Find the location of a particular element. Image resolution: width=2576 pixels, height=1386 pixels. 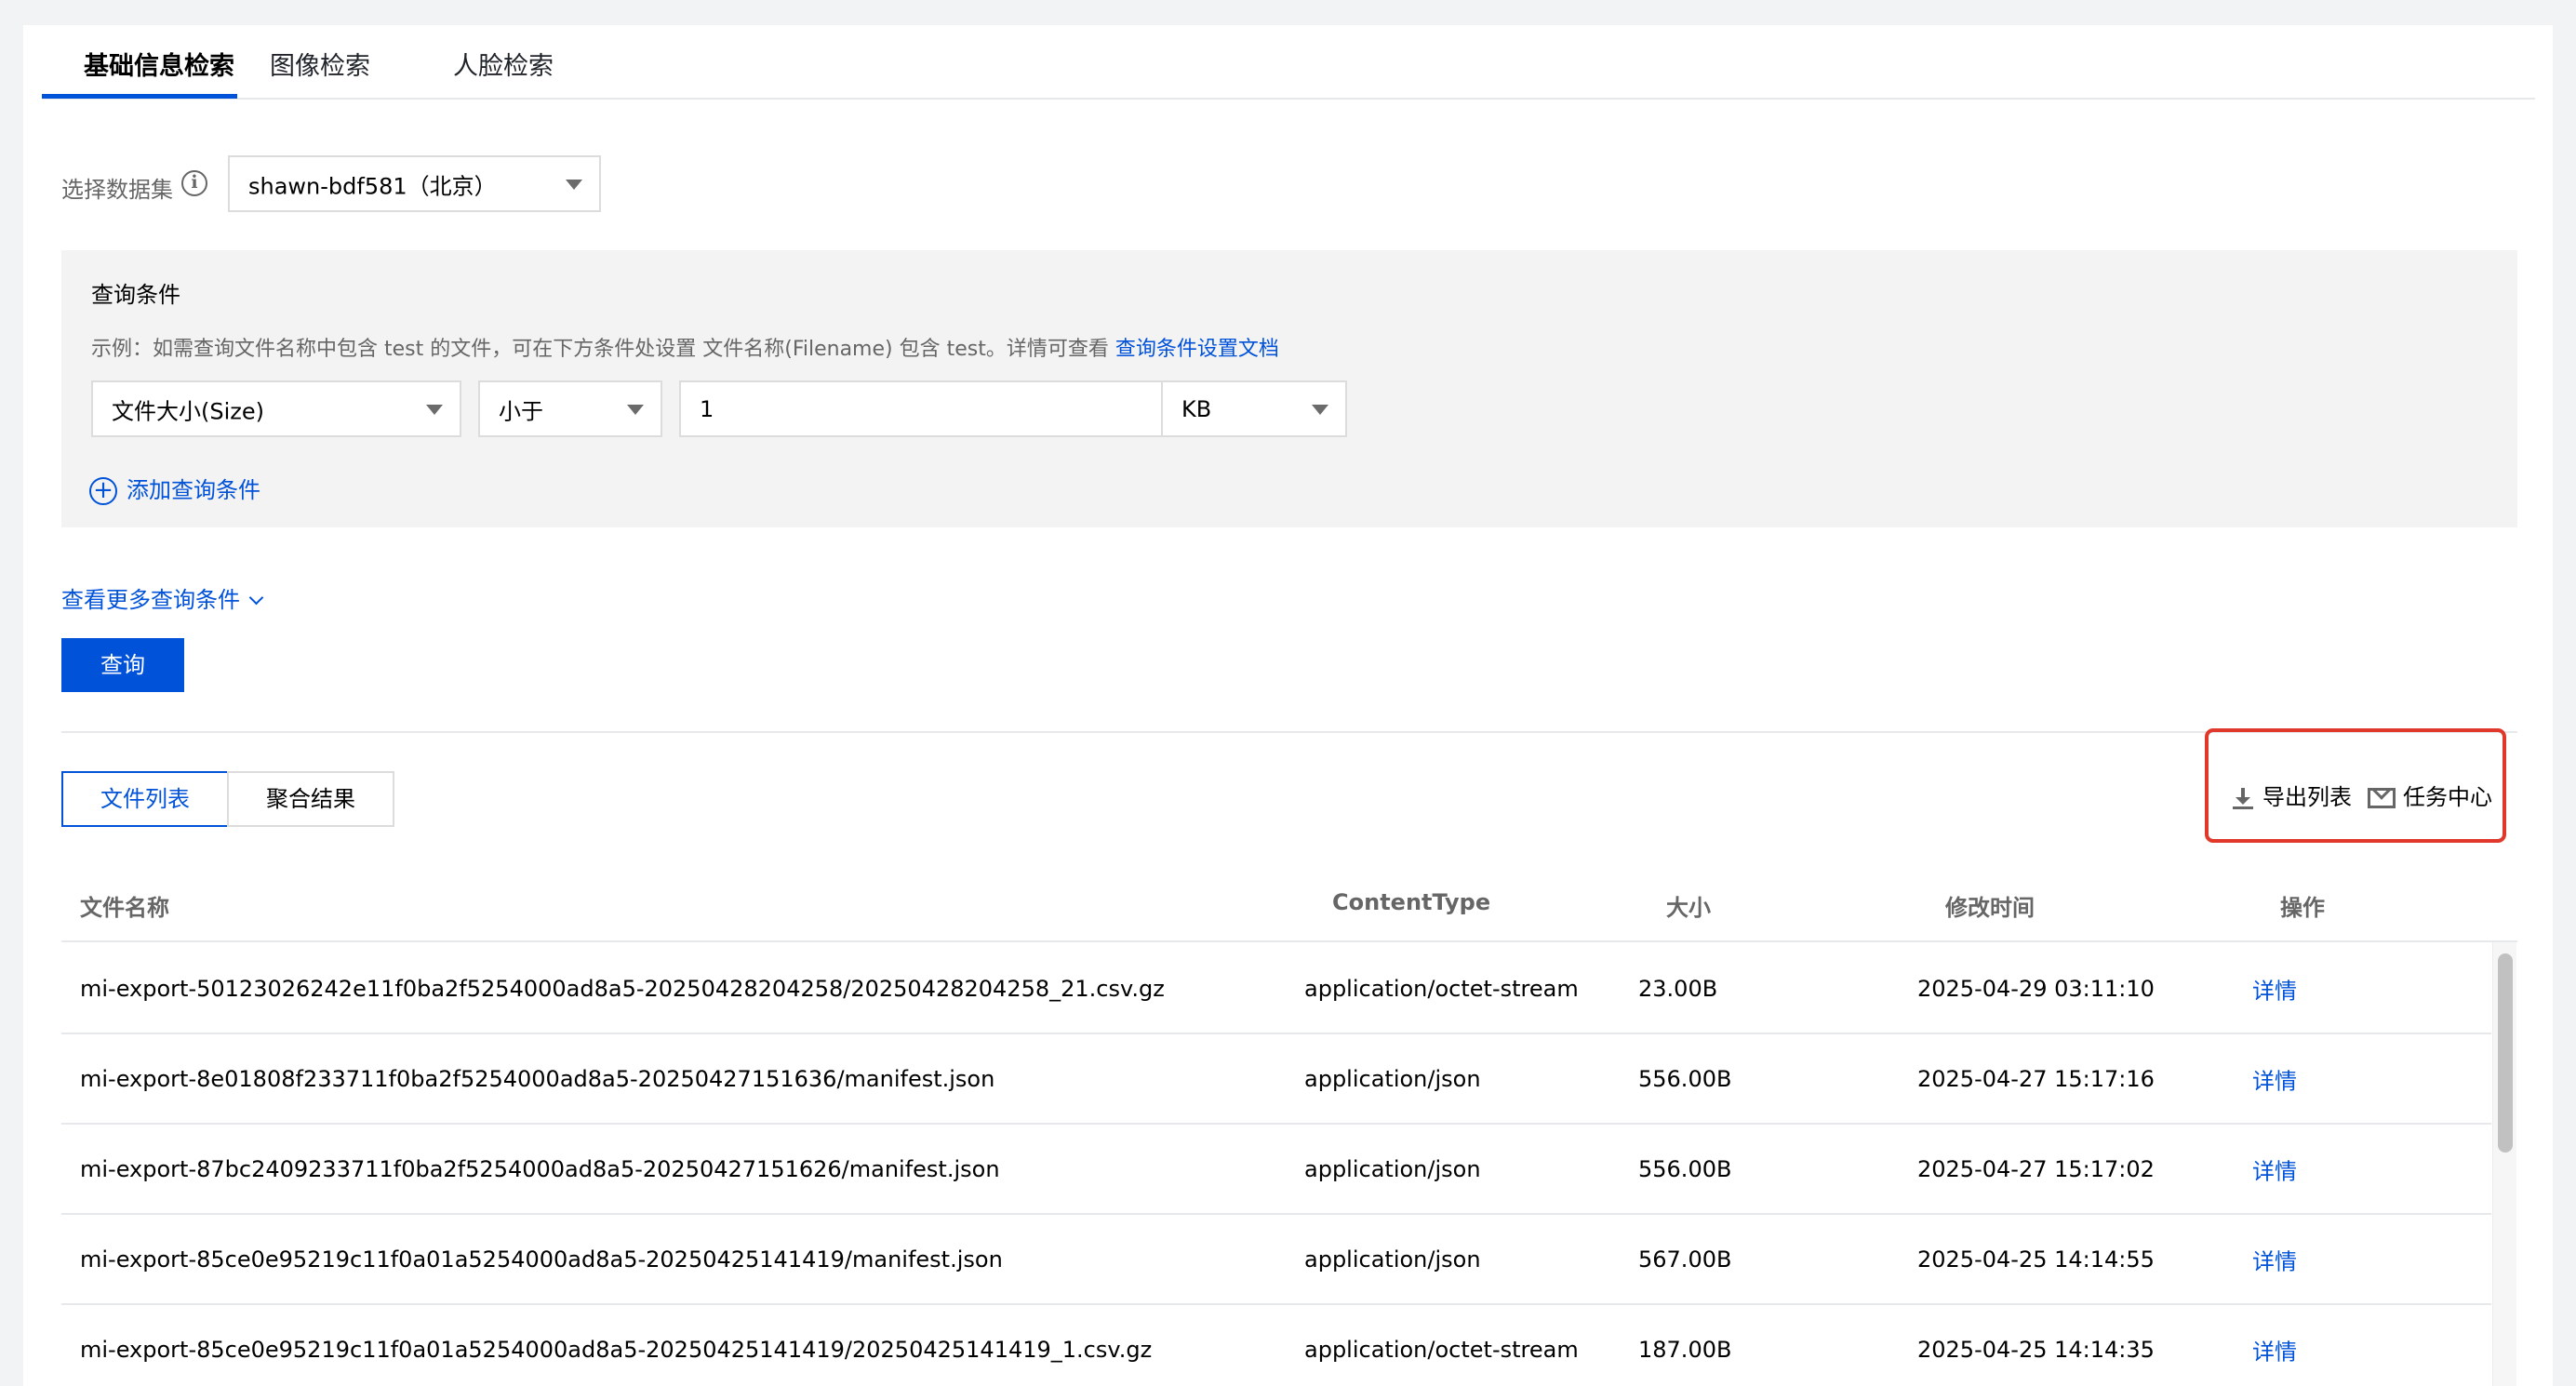

plus-circle-icon: + is located at coordinates (103, 491).